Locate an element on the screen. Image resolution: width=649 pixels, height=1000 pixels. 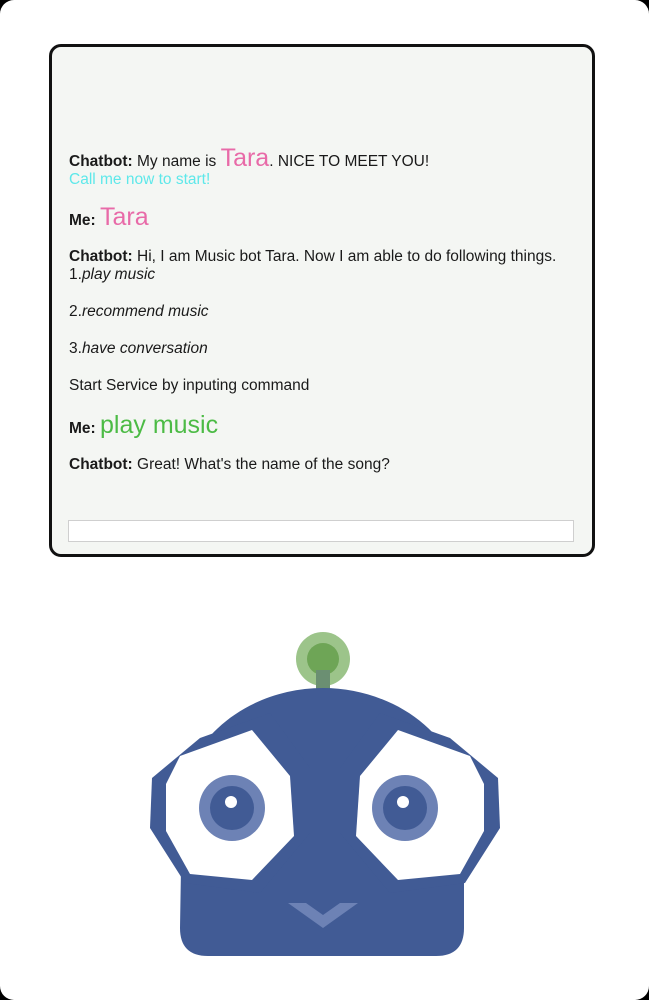
message-text: . NICE TO MEET YOU! is located at coordinates (349, 161).